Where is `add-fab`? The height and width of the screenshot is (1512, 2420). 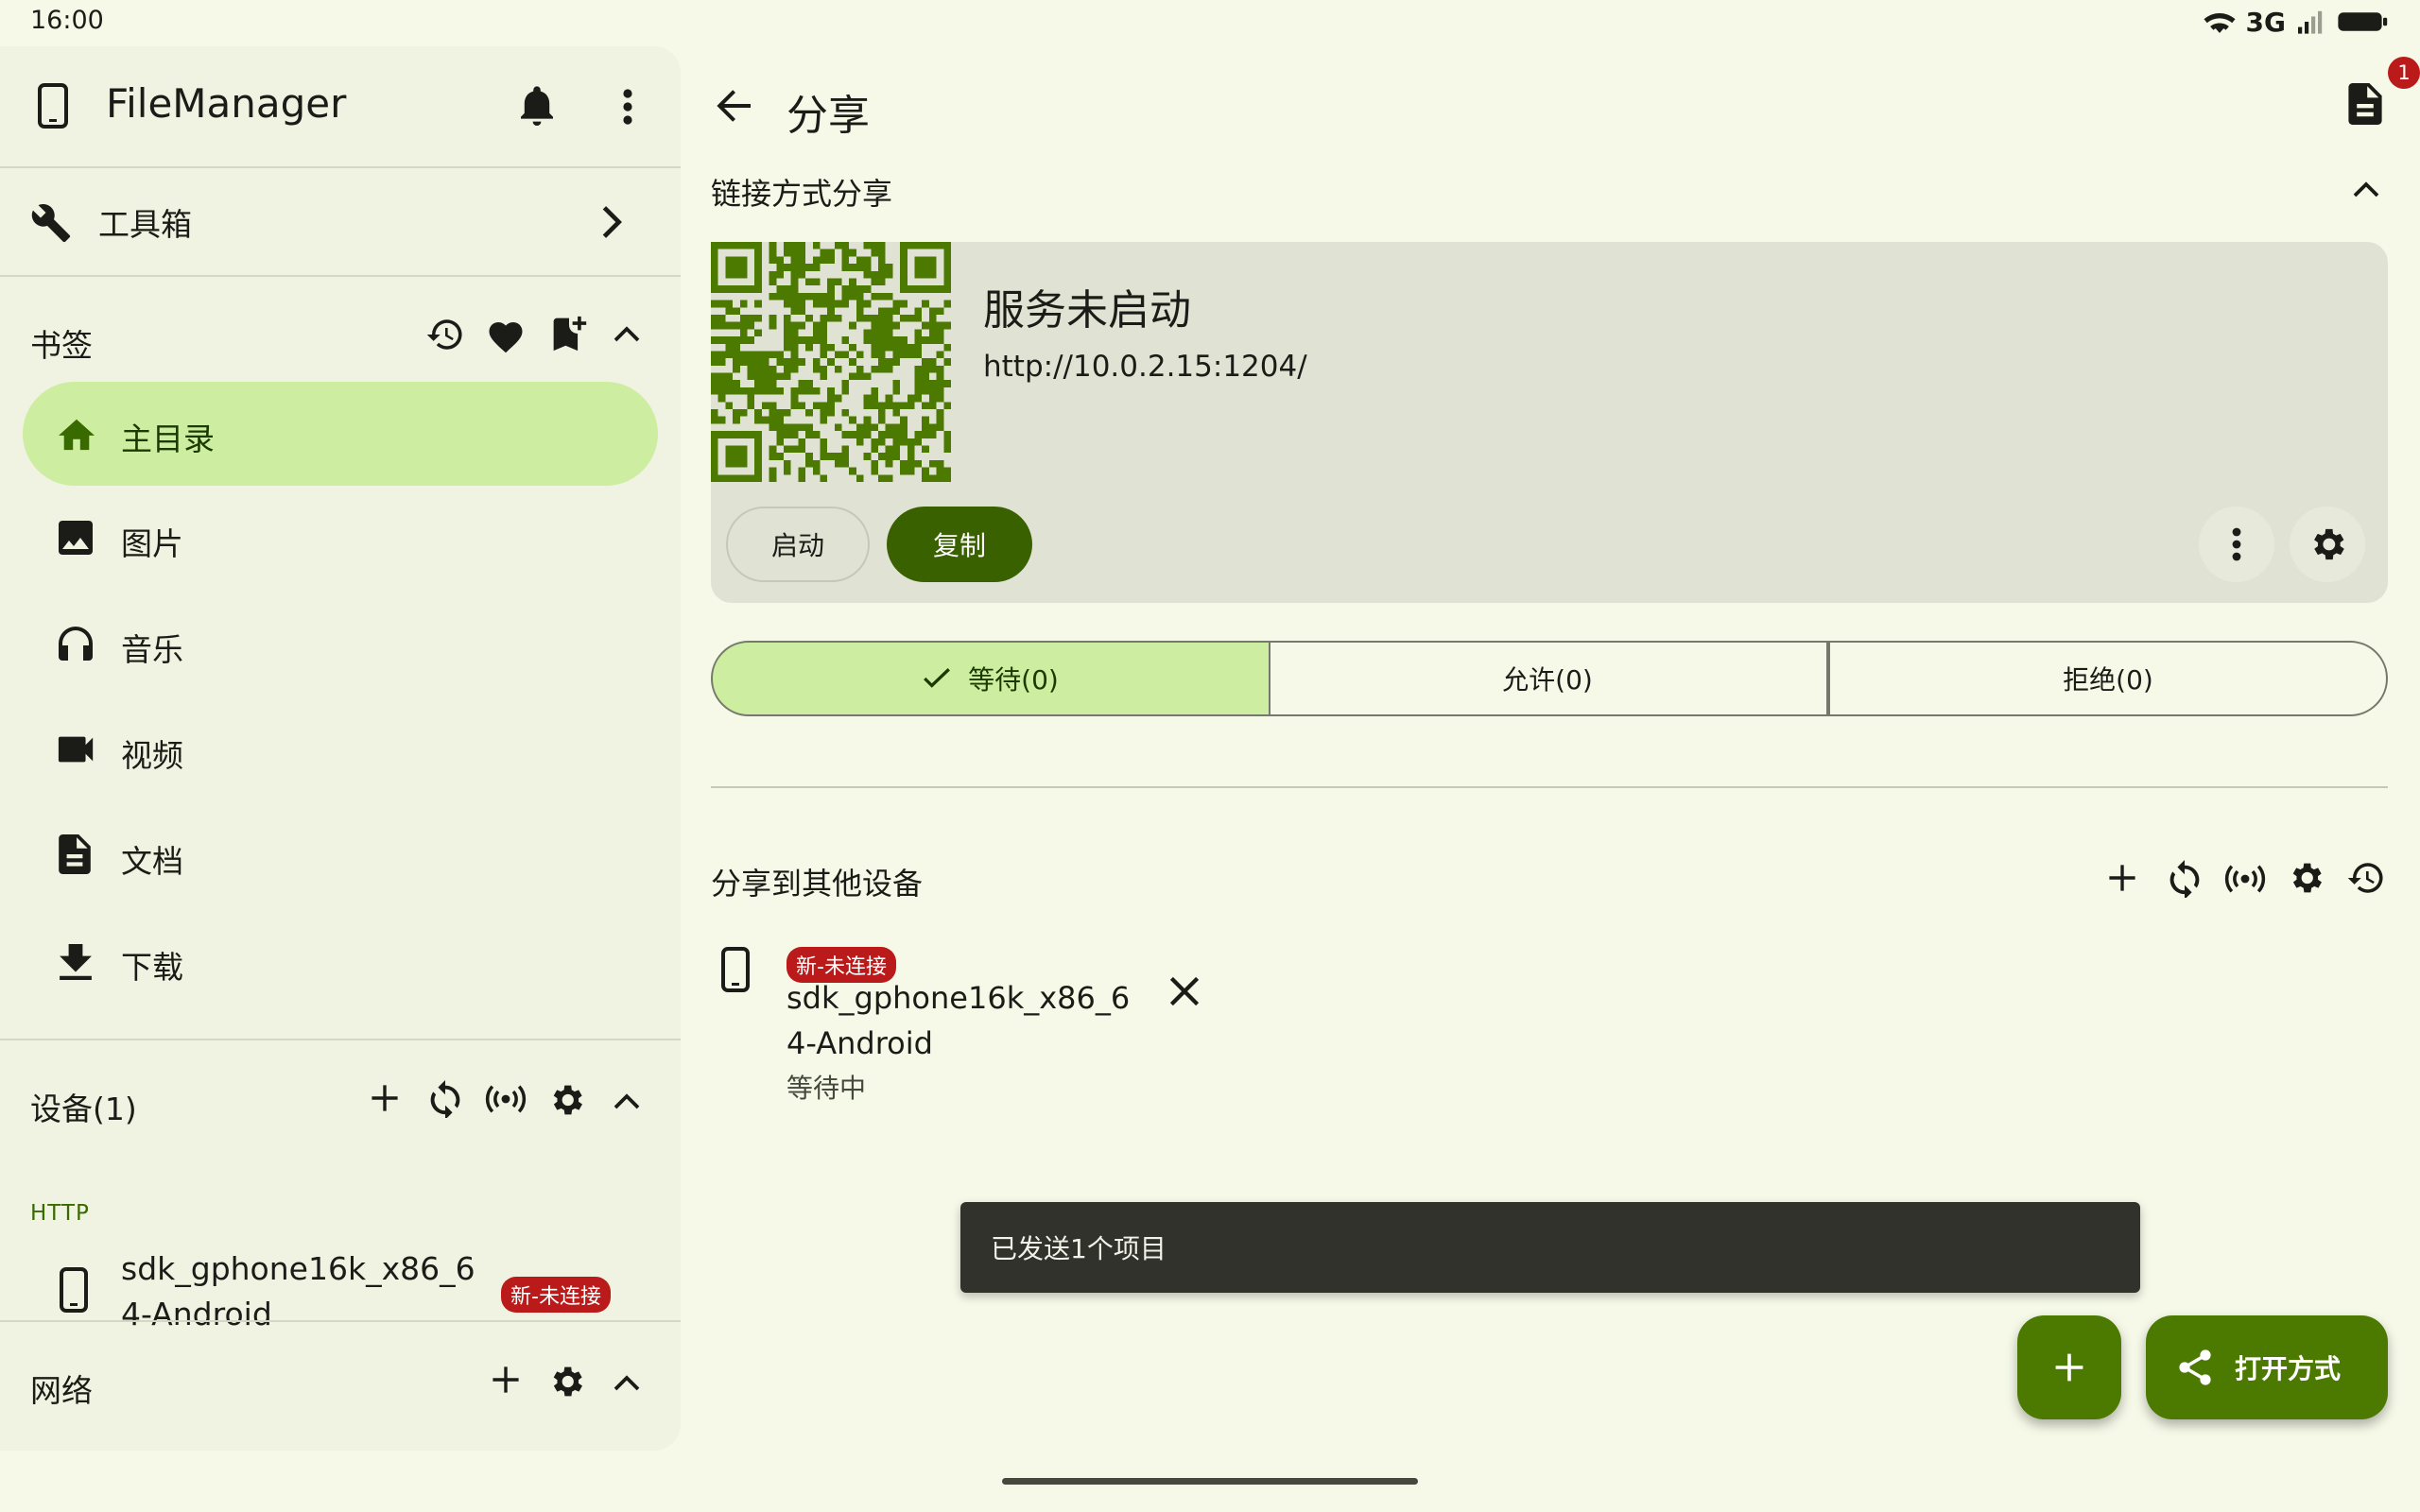 add-fab is located at coordinates (2069, 1367).